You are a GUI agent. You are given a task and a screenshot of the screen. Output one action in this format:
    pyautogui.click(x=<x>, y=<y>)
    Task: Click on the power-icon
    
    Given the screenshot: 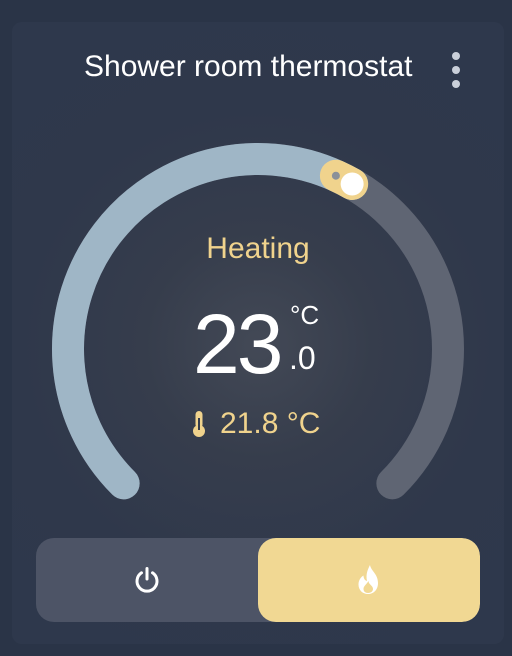 What is the action you would take?
    pyautogui.click(x=147, y=580)
    